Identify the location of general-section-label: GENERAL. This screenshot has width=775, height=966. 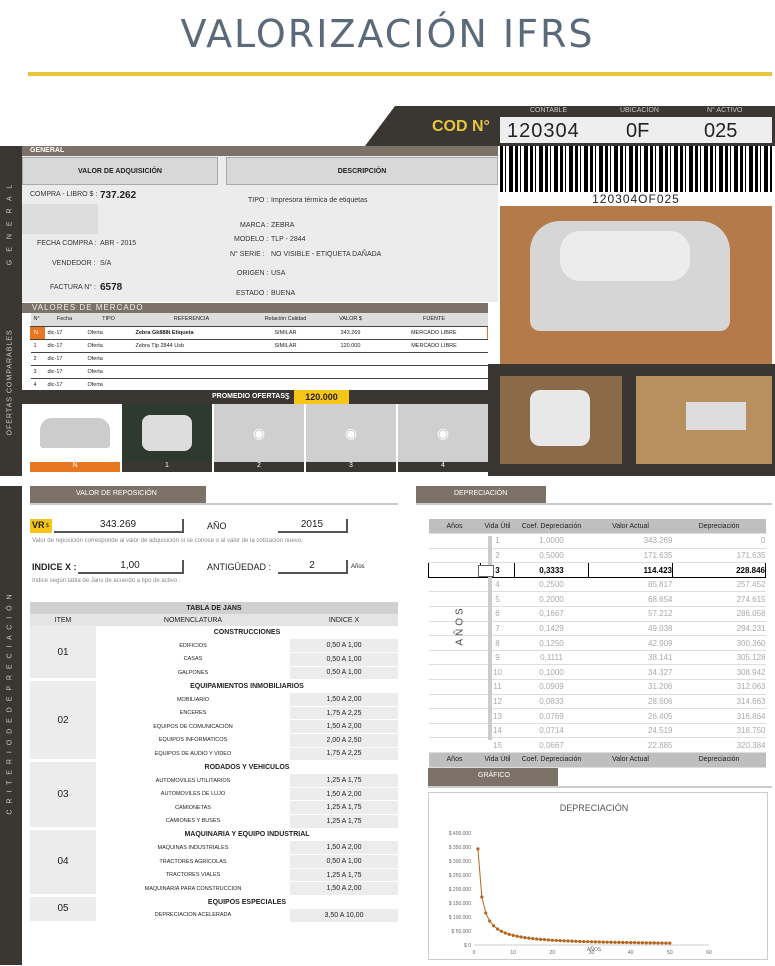
(47, 150).